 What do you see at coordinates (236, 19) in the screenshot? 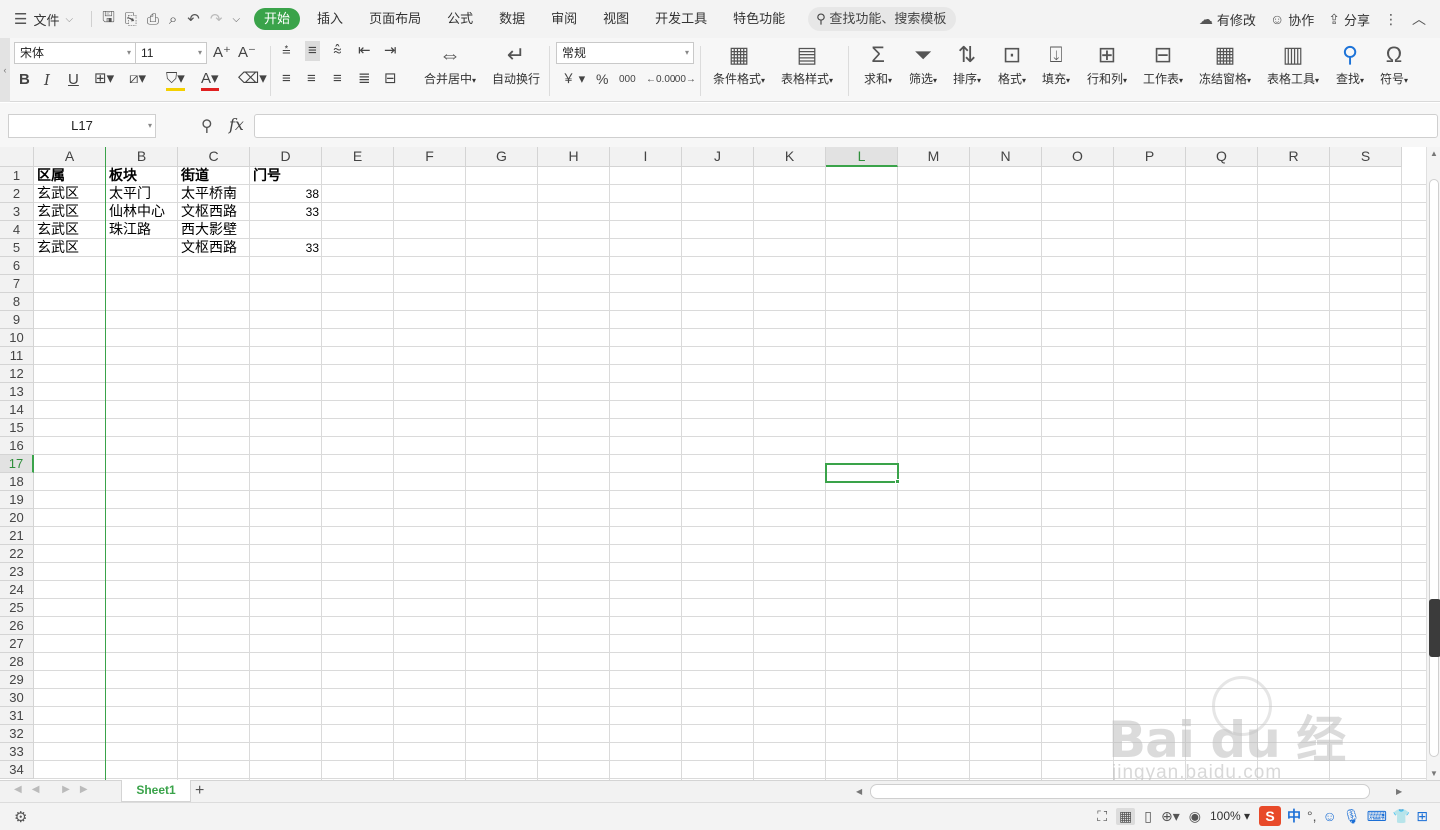
I see `customize-toolbar-icon: ⌵` at bounding box center [236, 19].